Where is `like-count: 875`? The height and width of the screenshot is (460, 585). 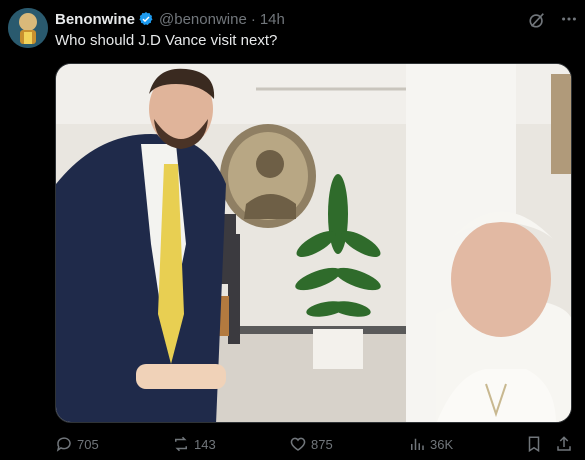 like-count: 875 is located at coordinates (322, 444).